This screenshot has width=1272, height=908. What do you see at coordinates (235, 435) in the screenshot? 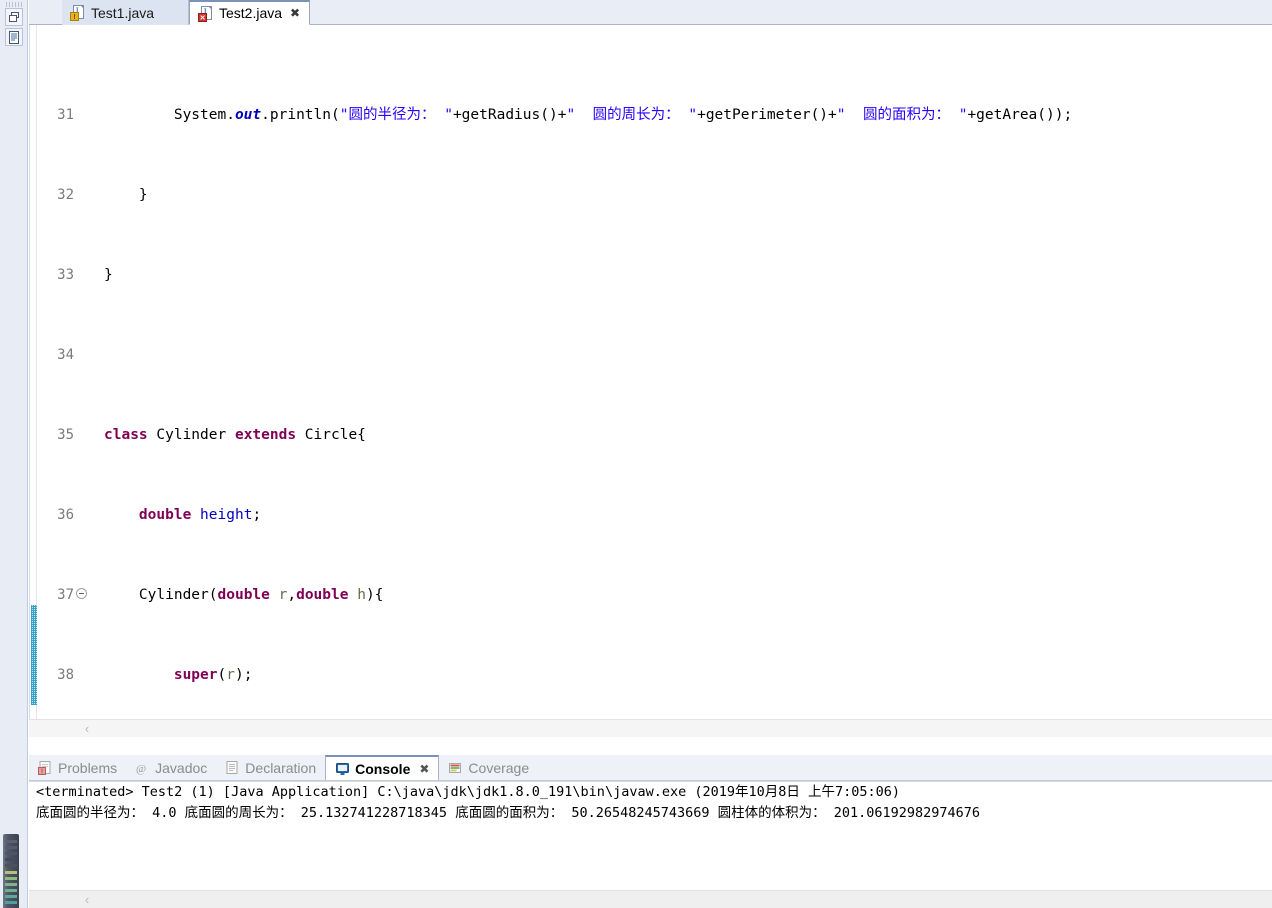
I see `line-source: class Cylinder extends Circle{` at bounding box center [235, 435].